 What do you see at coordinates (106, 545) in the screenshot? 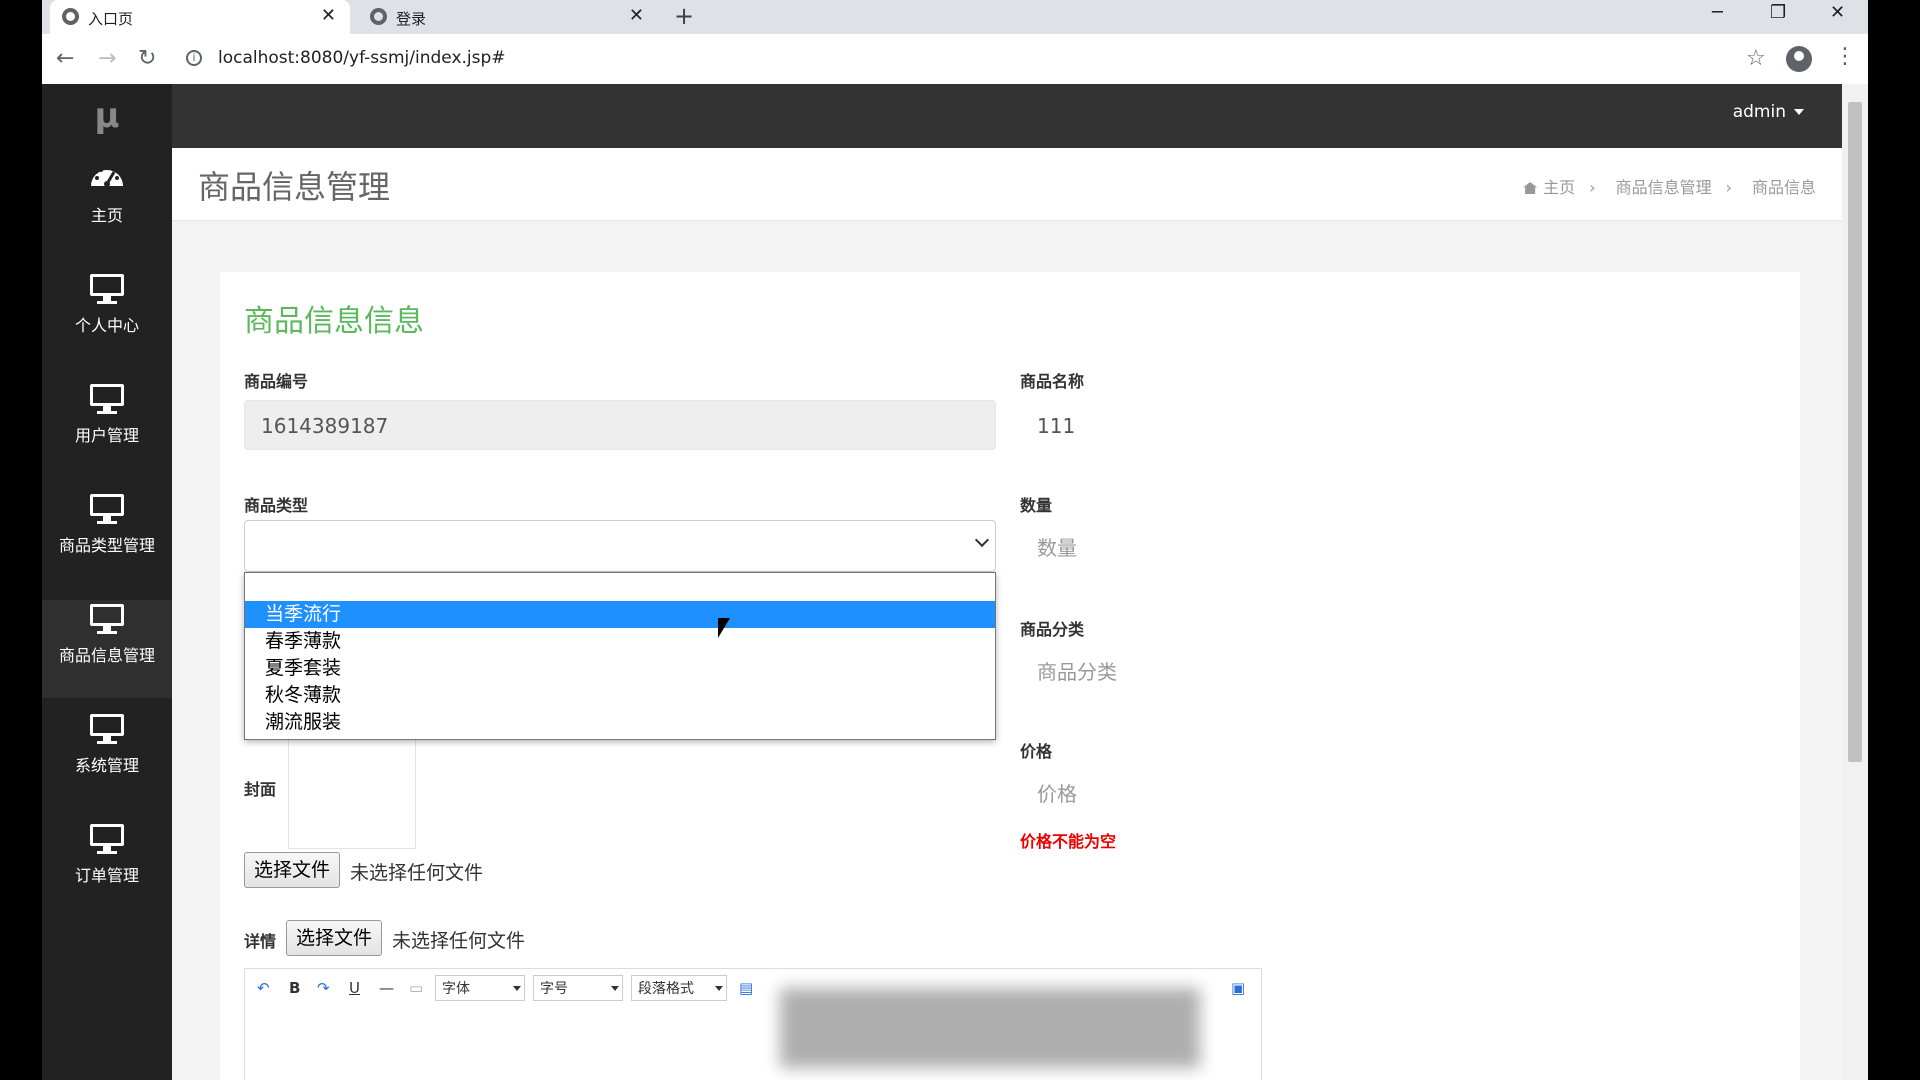
I see `sidebar-item-label: 商品类型管理` at bounding box center [106, 545].